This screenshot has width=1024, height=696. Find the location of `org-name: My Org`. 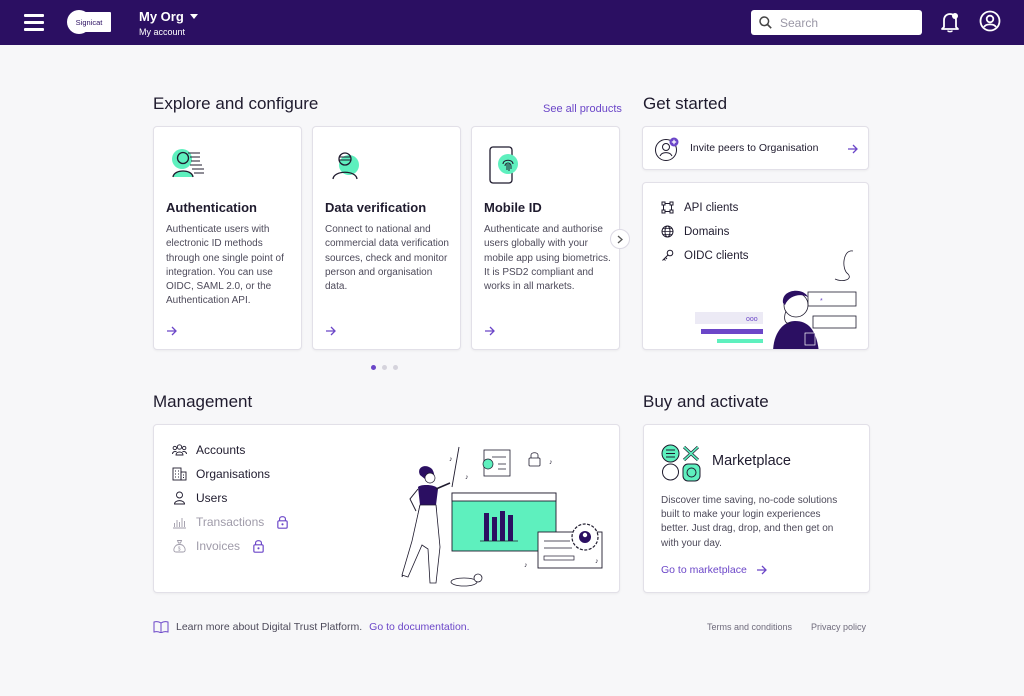

org-name: My Org is located at coordinates (161, 16).